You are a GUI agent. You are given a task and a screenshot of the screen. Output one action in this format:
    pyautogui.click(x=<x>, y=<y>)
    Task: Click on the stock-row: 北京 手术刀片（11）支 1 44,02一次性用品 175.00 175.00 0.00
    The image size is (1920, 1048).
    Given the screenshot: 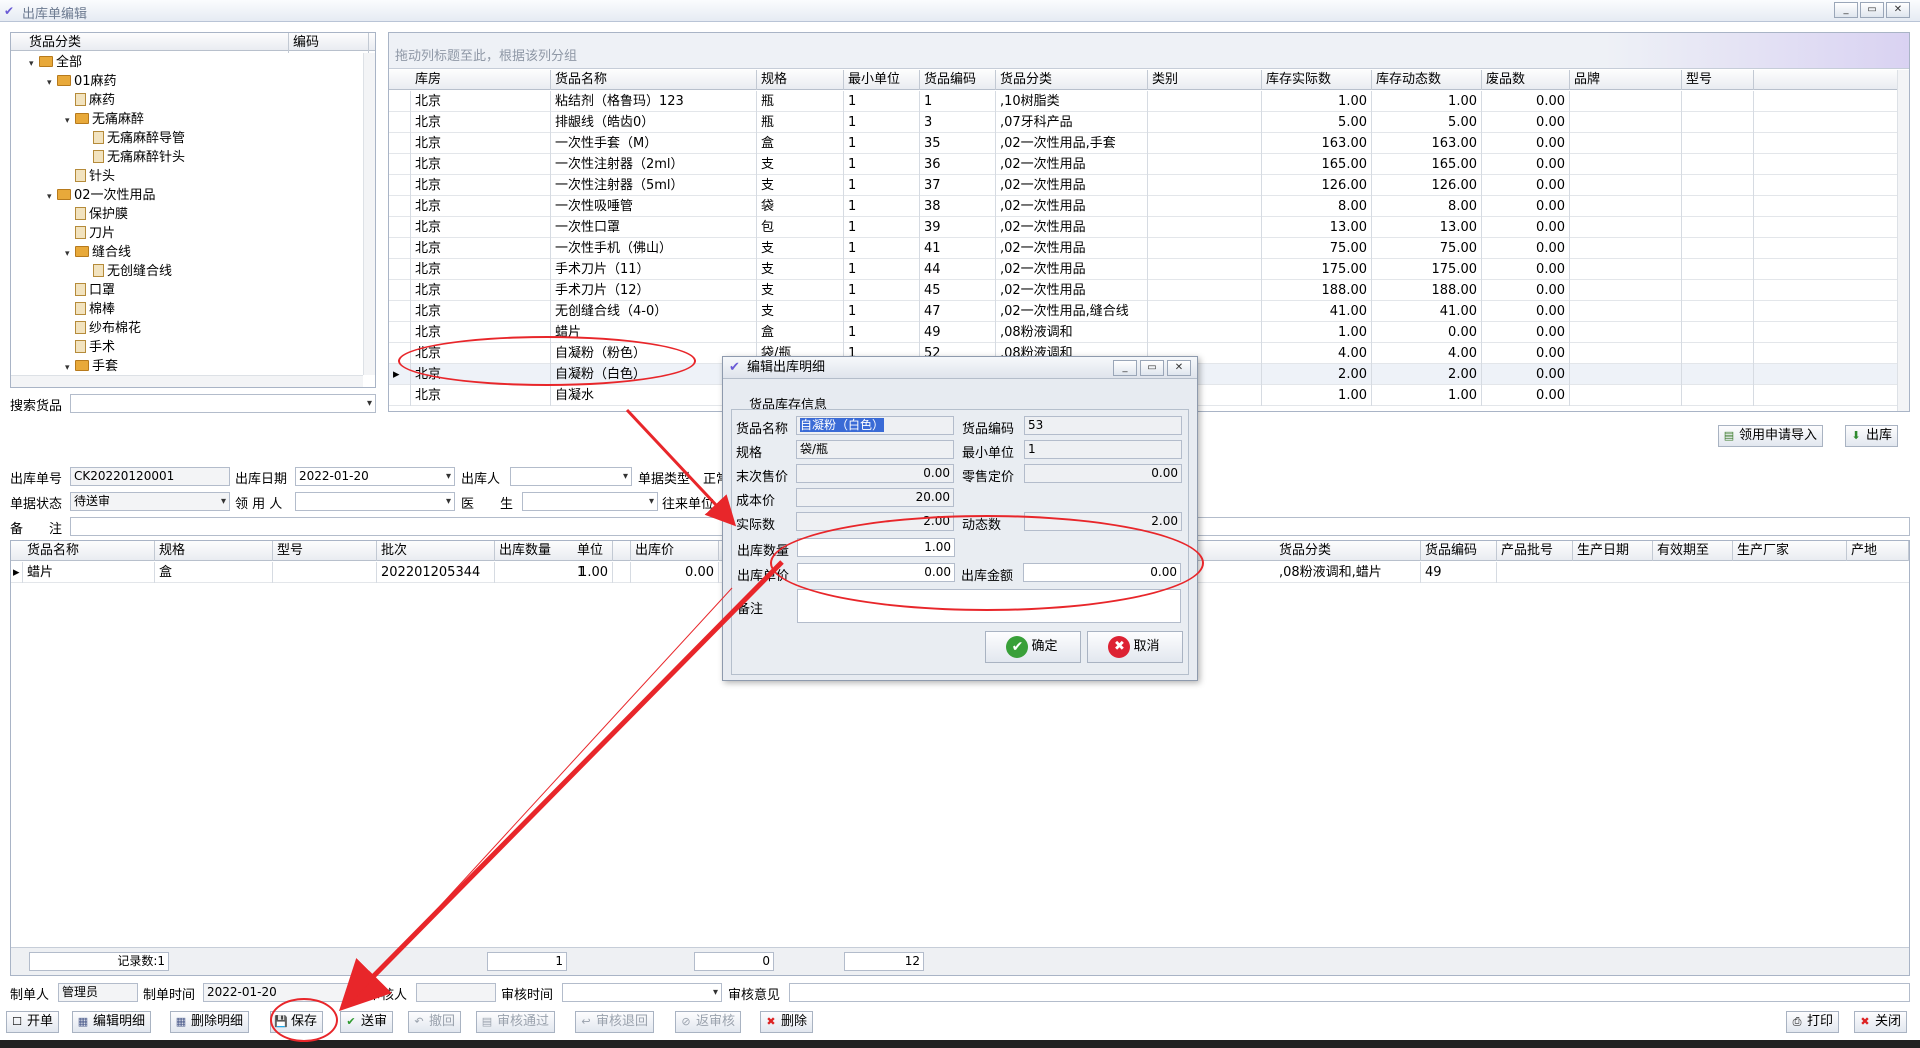 What is the action you would take?
    pyautogui.click(x=1144, y=269)
    